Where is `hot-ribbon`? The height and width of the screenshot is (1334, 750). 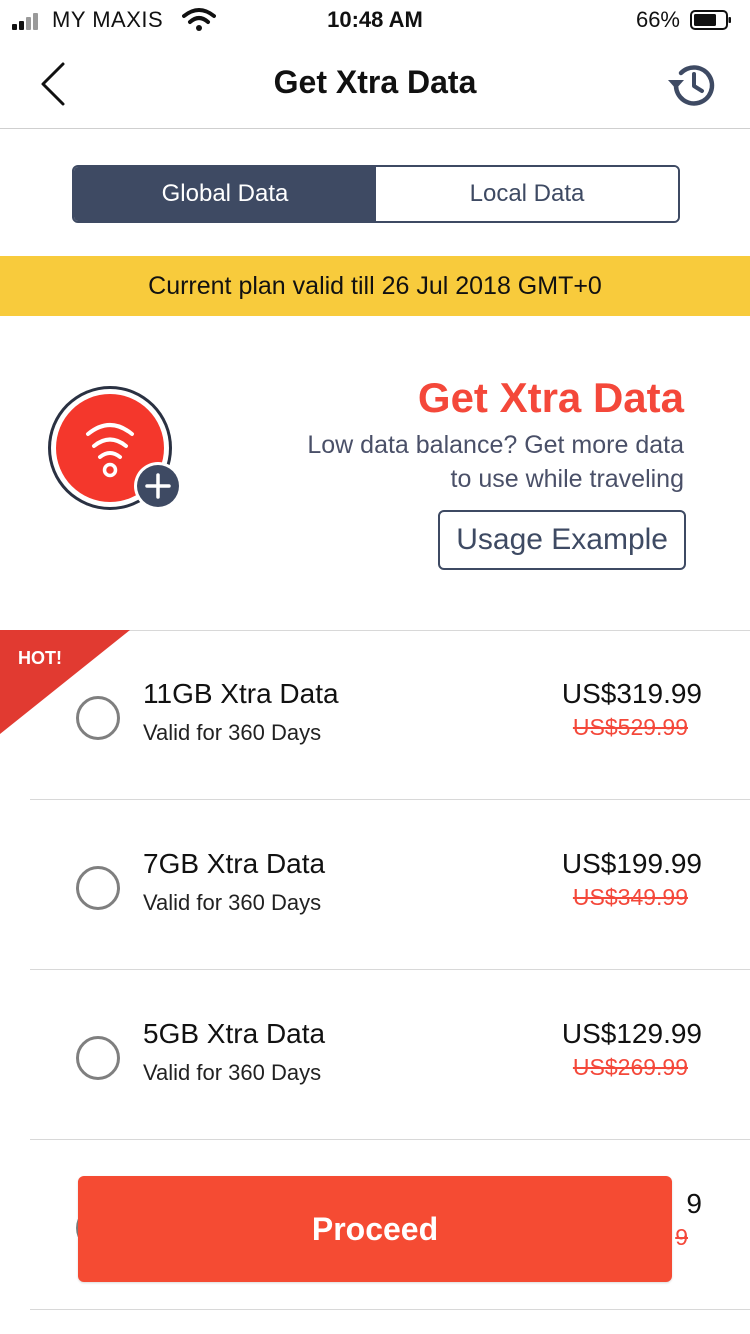 hot-ribbon is located at coordinates (65, 682).